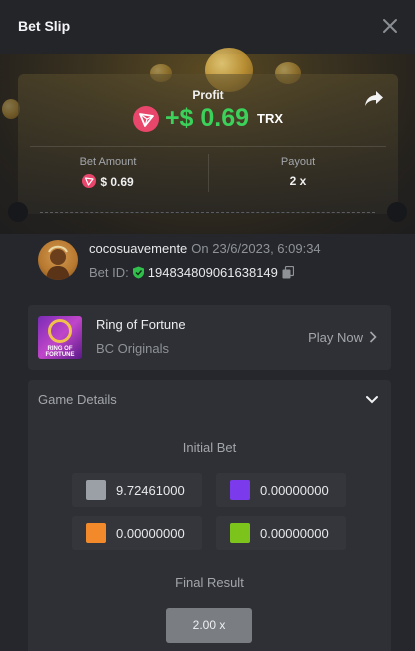 Image resolution: width=415 pixels, height=651 pixels. I want to click on avatar, so click(58, 260).